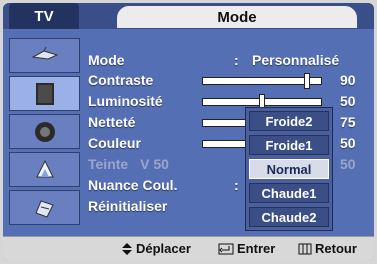 The image size is (377, 264). I want to click on speaker-icon, so click(44, 131).